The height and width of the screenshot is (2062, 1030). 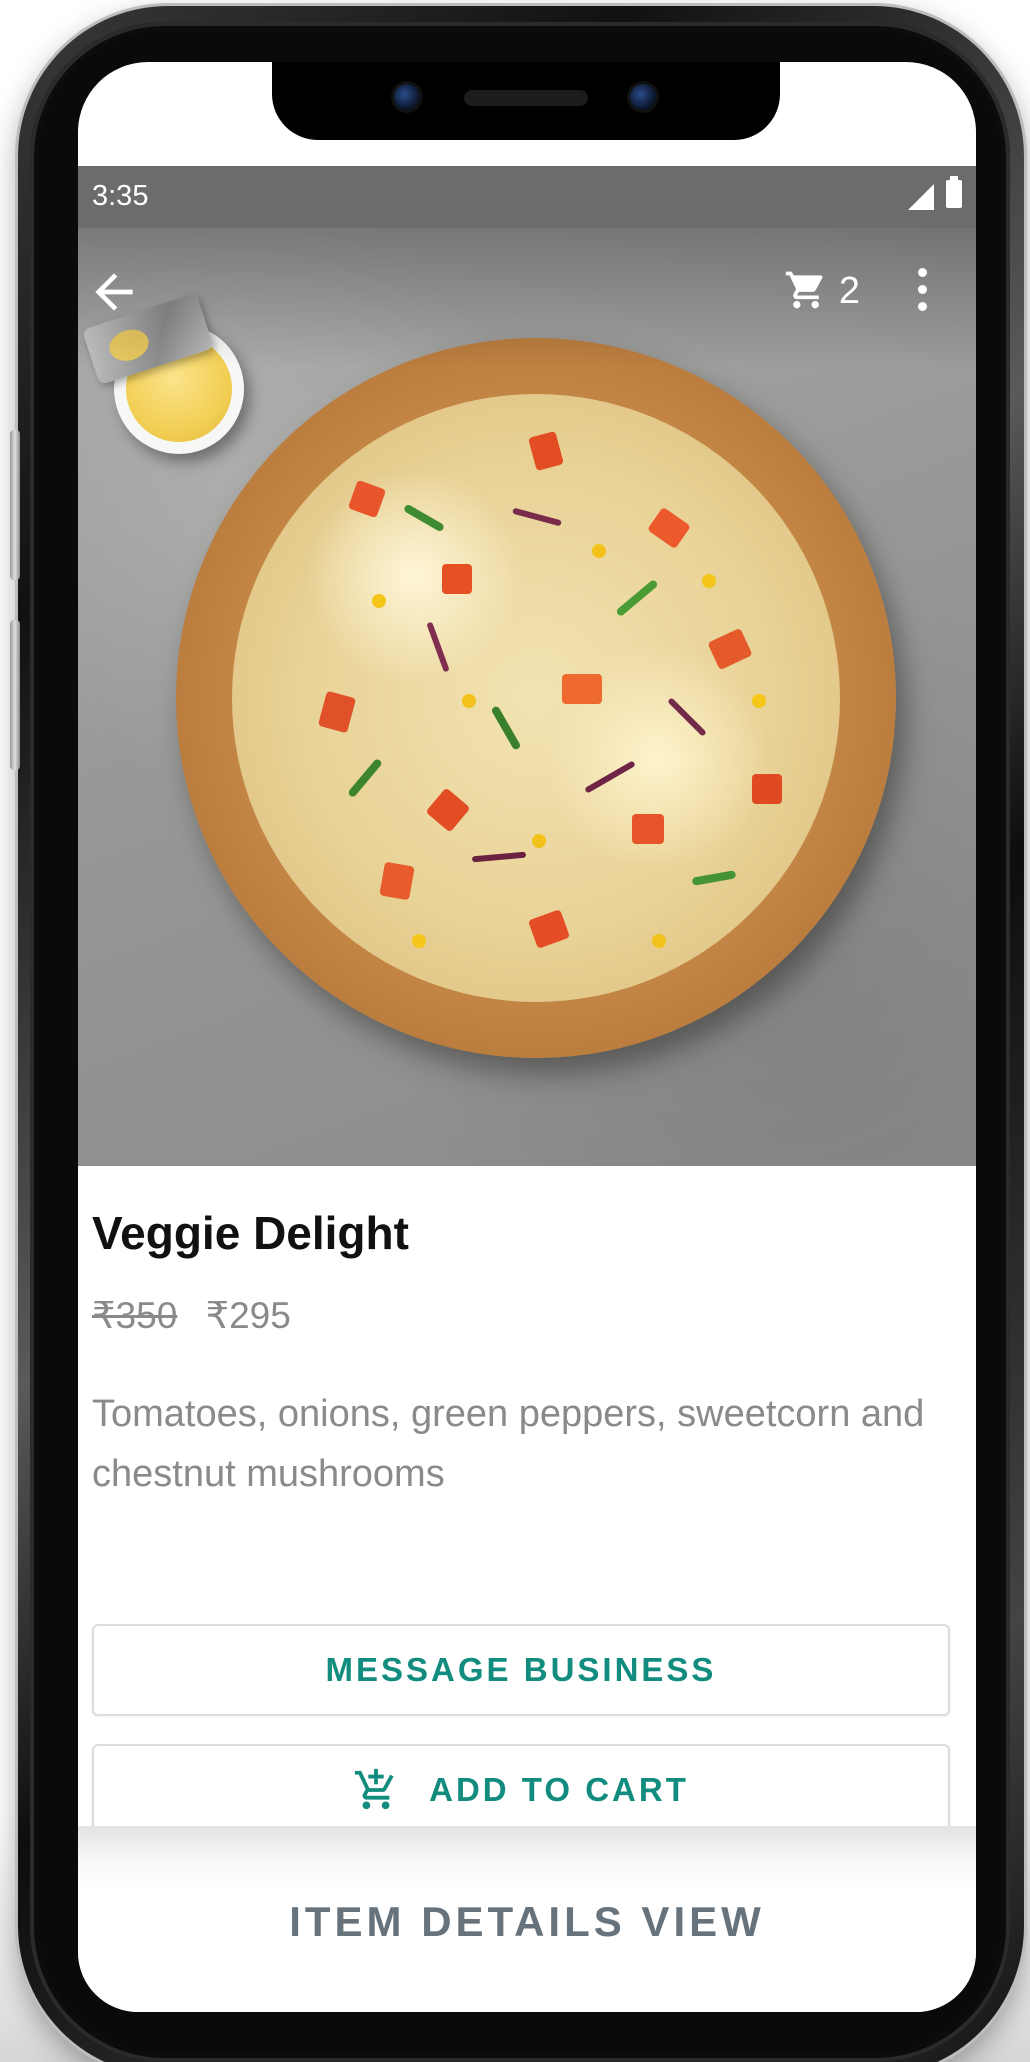 I want to click on more-vert-icon, so click(x=922, y=292).